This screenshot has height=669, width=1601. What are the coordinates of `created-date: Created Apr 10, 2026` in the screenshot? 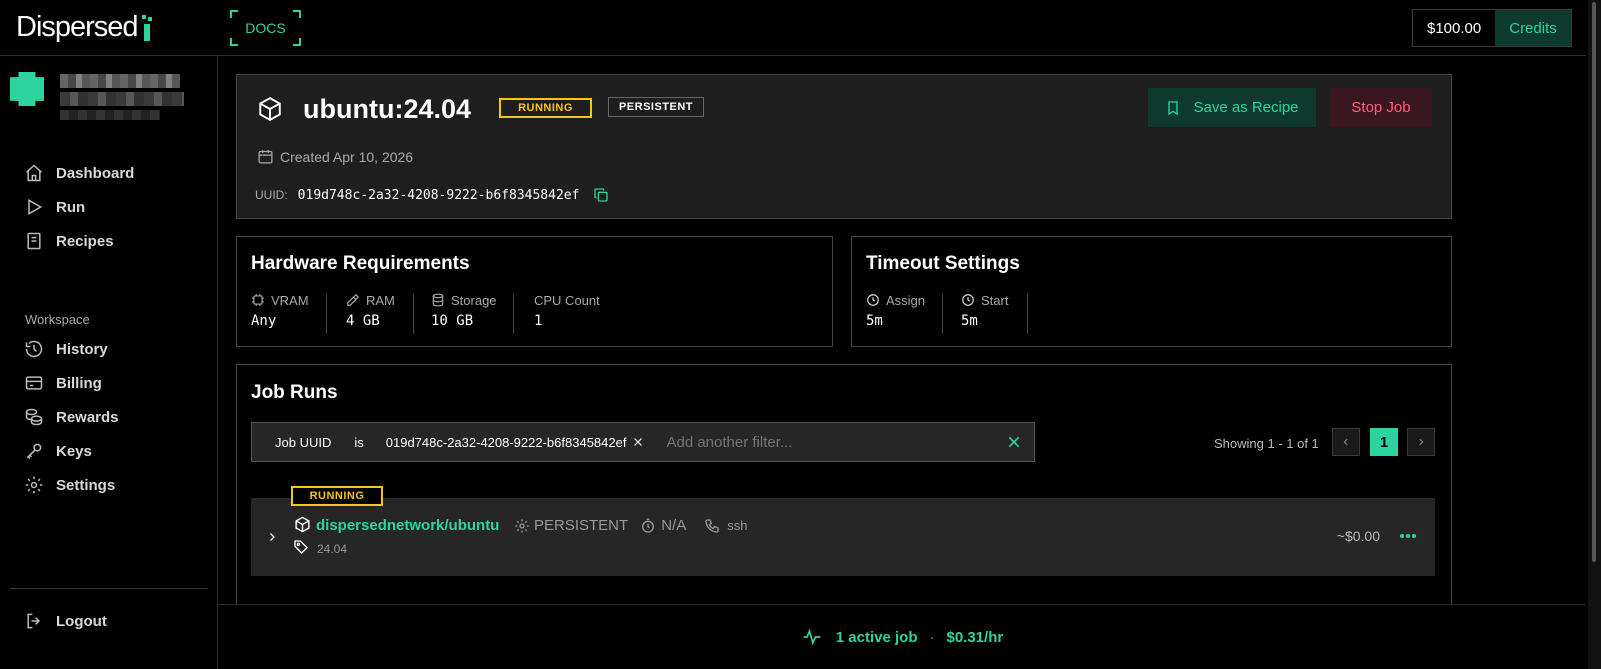 It's located at (335, 156).